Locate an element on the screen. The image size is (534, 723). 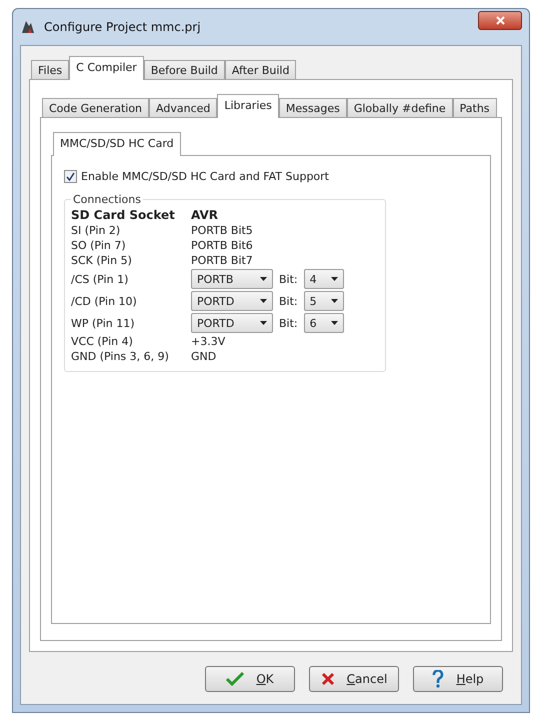
tab: C Compiler is located at coordinates (106, 68).